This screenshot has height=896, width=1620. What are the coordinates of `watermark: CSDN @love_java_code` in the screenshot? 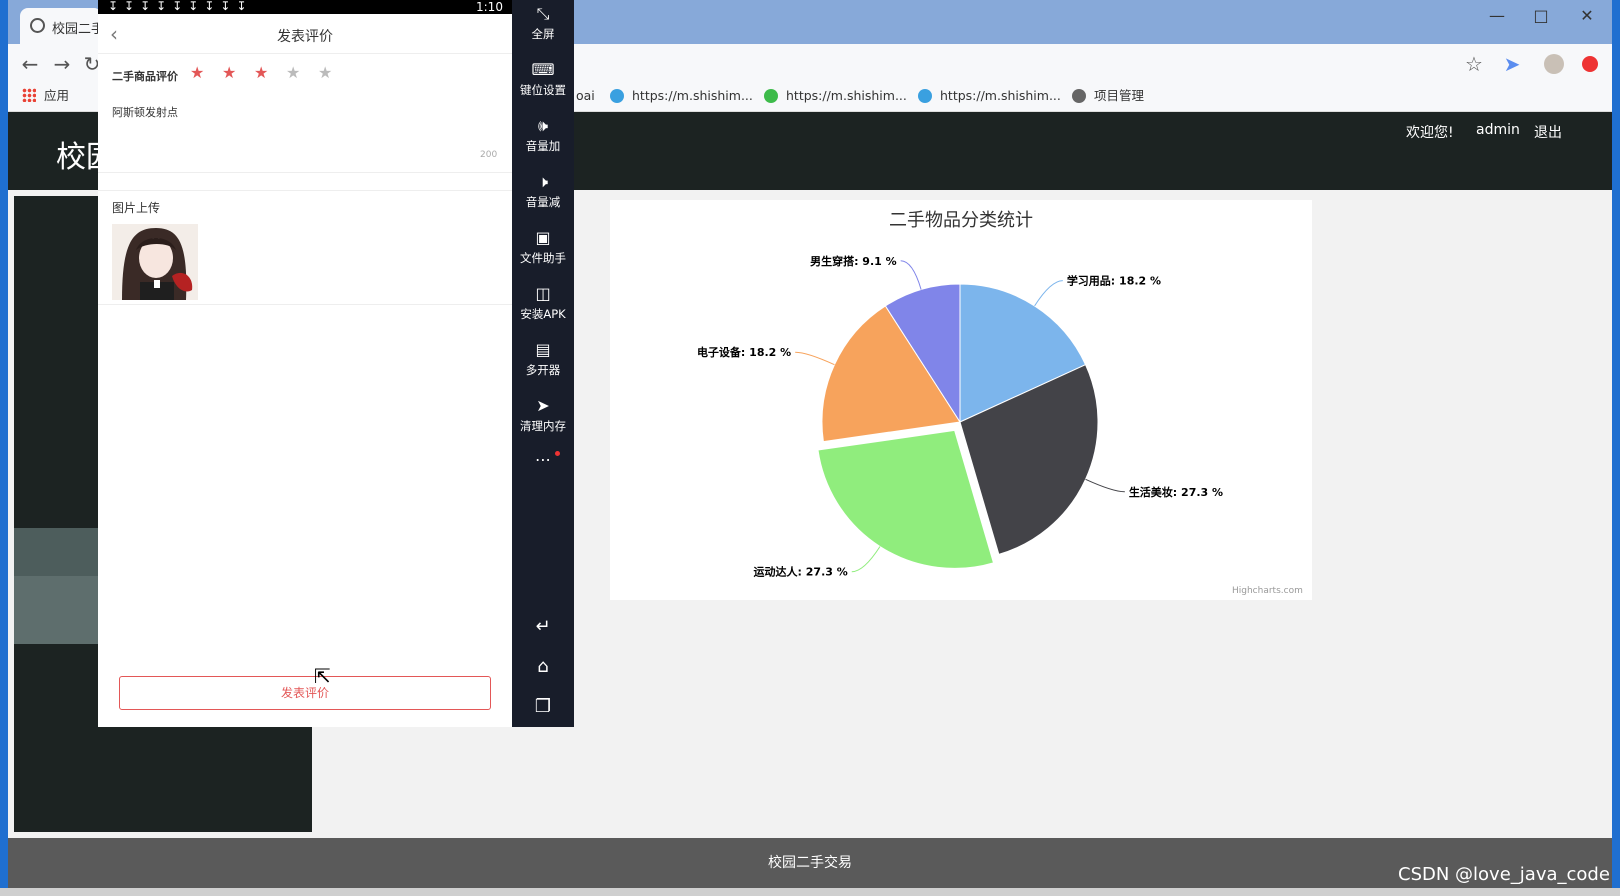 It's located at (1504, 874).